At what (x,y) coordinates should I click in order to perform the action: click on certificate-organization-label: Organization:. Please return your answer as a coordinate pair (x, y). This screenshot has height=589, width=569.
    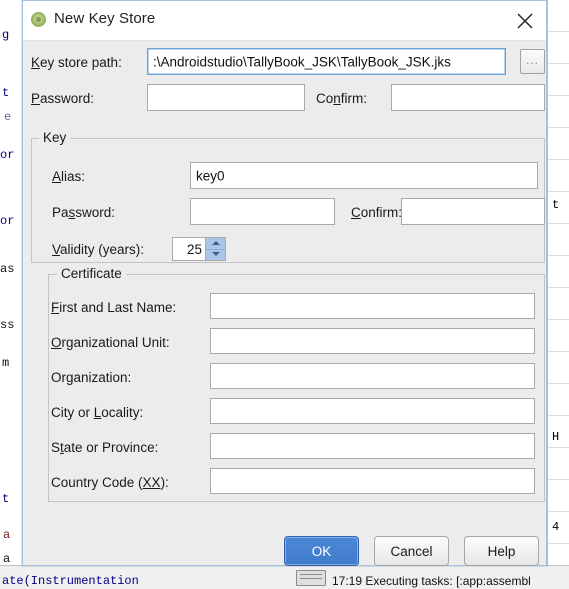
    Looking at the image, I should click on (91, 377).